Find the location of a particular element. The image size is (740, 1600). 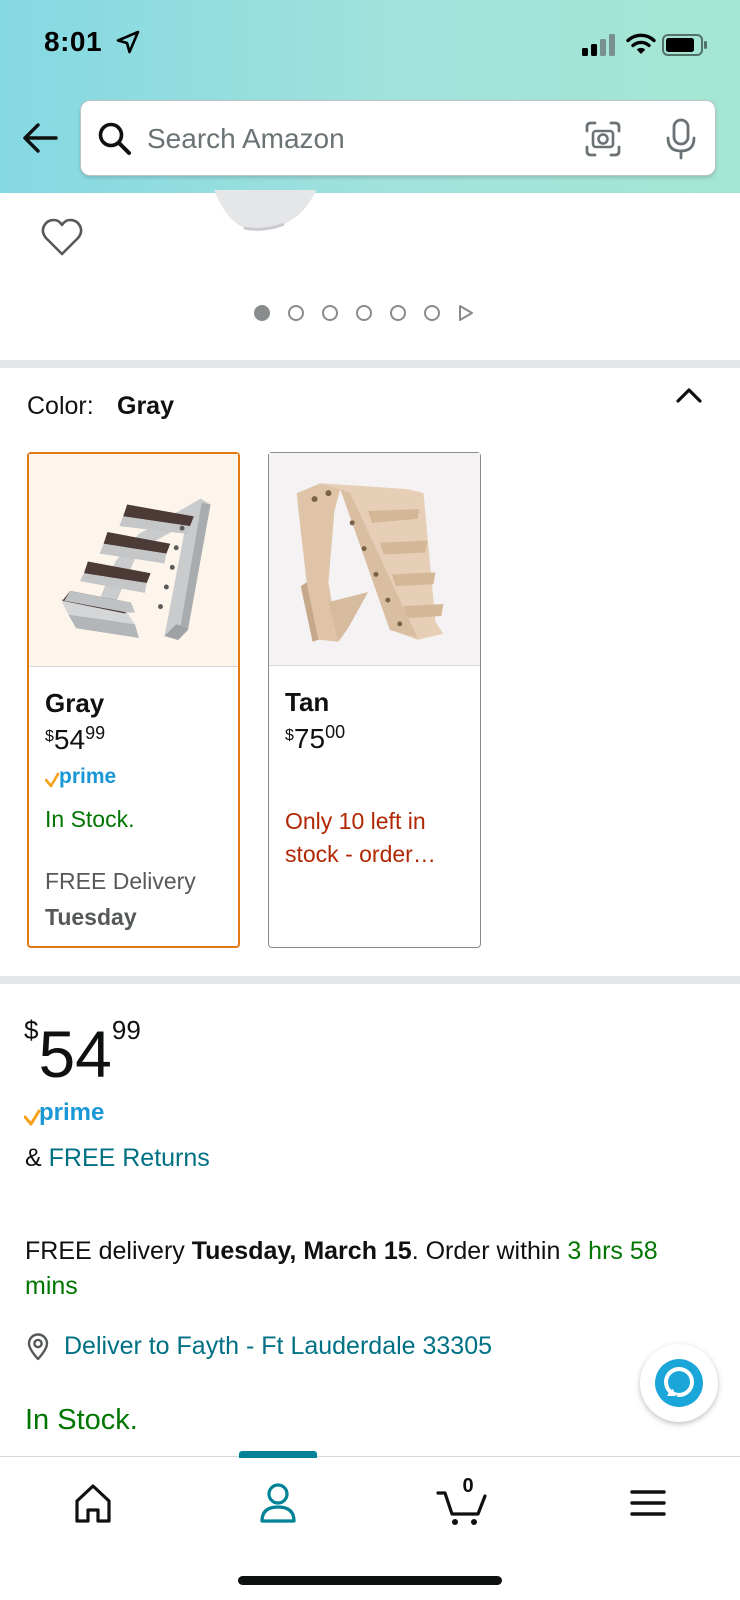

alexa-button is located at coordinates (679, 1383).